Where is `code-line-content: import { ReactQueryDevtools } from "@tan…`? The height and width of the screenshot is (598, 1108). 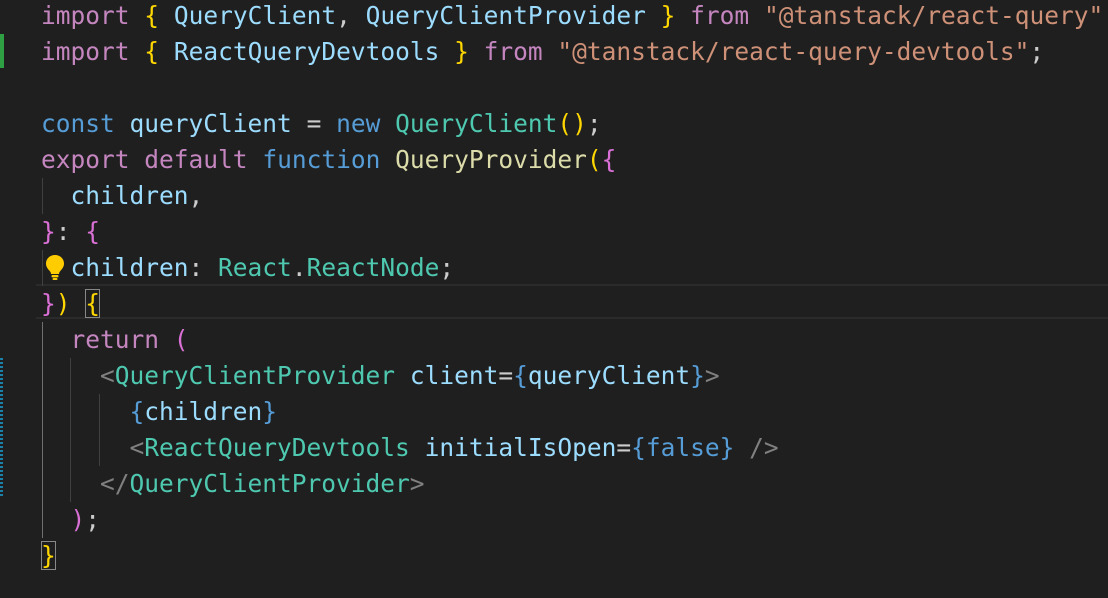
code-line-content: import { ReactQueryDevtools } from "@tan… is located at coordinates (542, 52).